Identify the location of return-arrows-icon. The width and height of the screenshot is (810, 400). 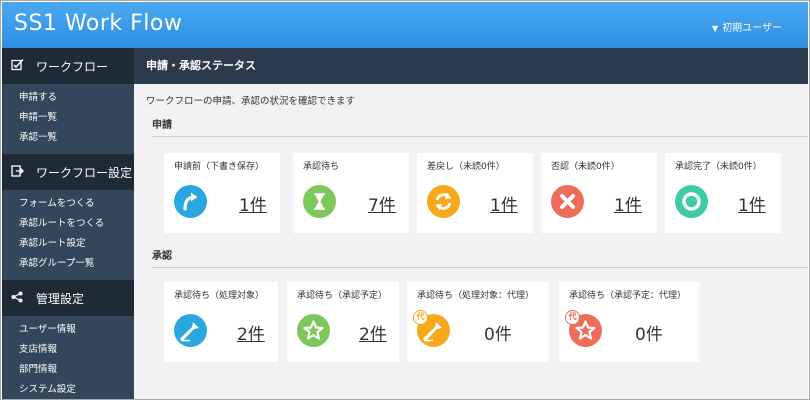
(443, 201).